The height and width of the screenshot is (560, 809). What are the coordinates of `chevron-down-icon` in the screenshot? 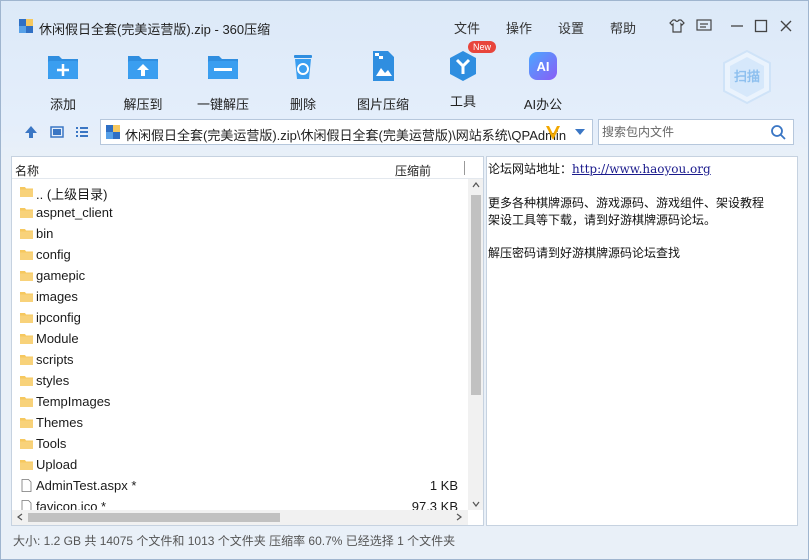 It's located at (580, 132).